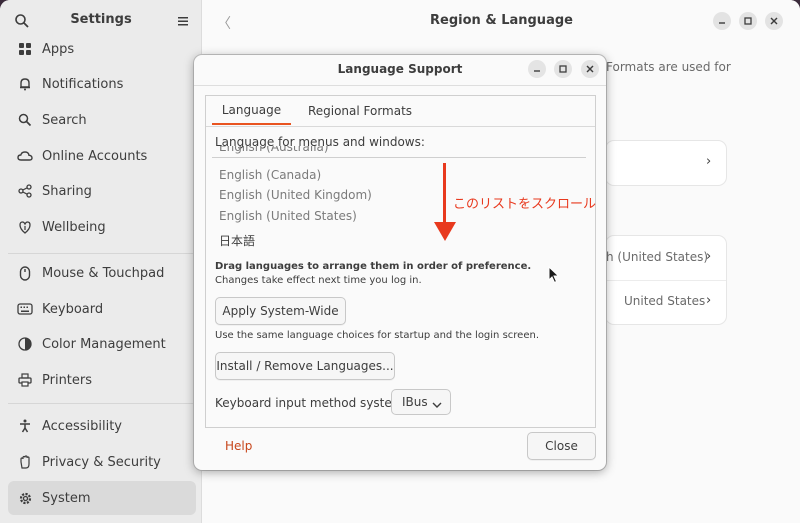 This screenshot has height=523, width=800. What do you see at coordinates (64, 120) in the screenshot?
I see `sidebar-item-label: Search` at bounding box center [64, 120].